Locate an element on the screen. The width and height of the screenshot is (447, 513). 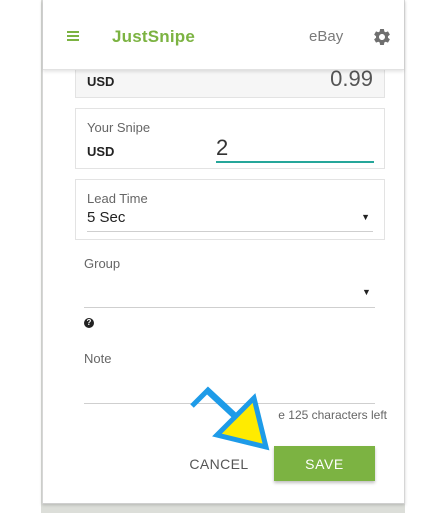
snipe-amount-field: Your Snipe USD is located at coordinates (230, 138).